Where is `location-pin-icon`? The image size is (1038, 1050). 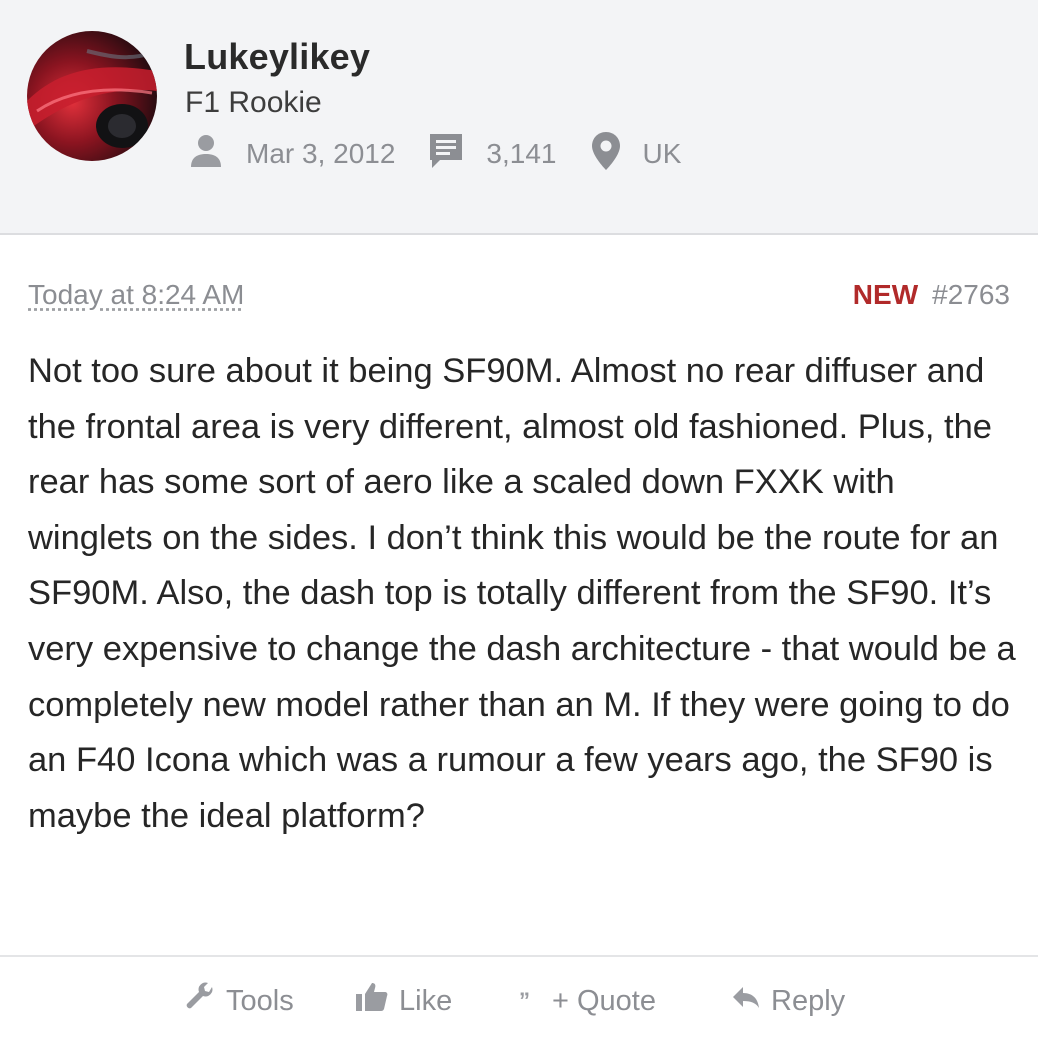
location-pin-icon is located at coordinates (606, 154).